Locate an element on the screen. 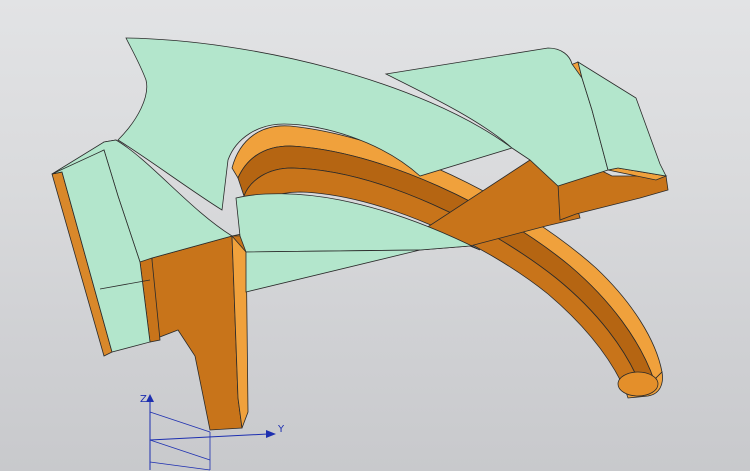 The image size is (750, 471). triad-z-label: Z is located at coordinates (143, 399).